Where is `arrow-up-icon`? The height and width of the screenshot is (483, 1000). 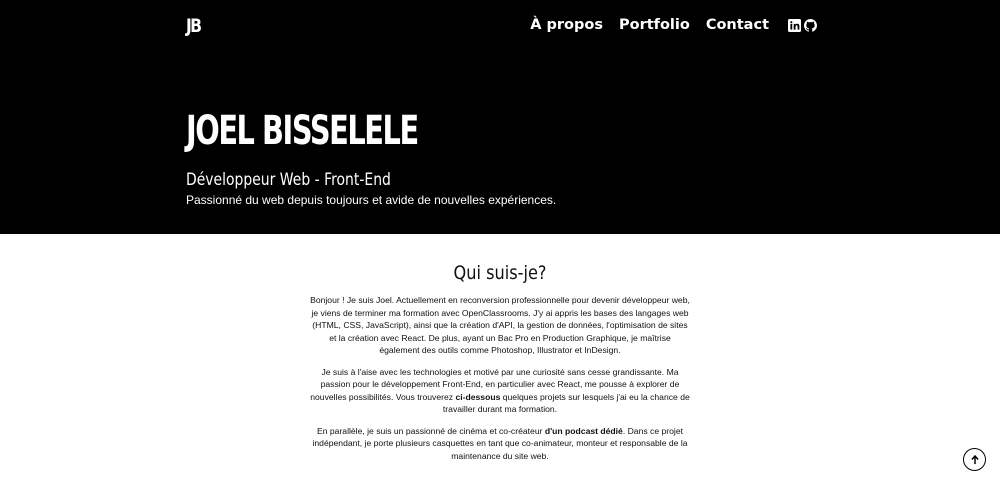 arrow-up-icon is located at coordinates (975, 459).